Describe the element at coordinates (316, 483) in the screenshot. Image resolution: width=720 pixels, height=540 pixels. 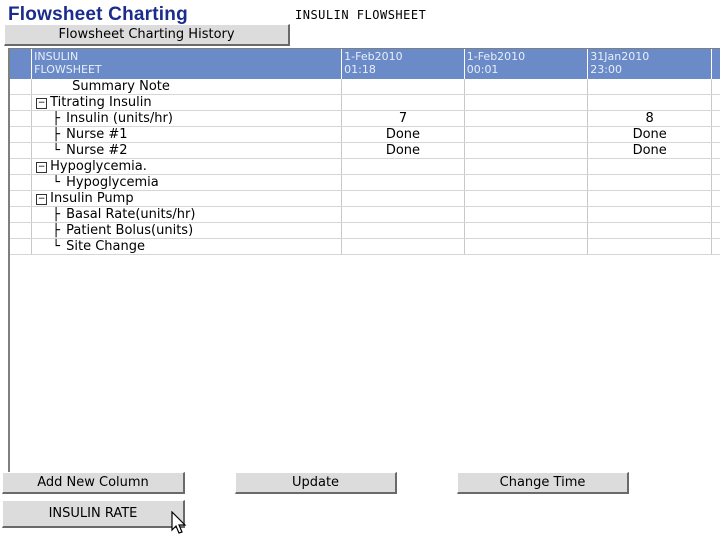
I see `update-button: Update` at that location.